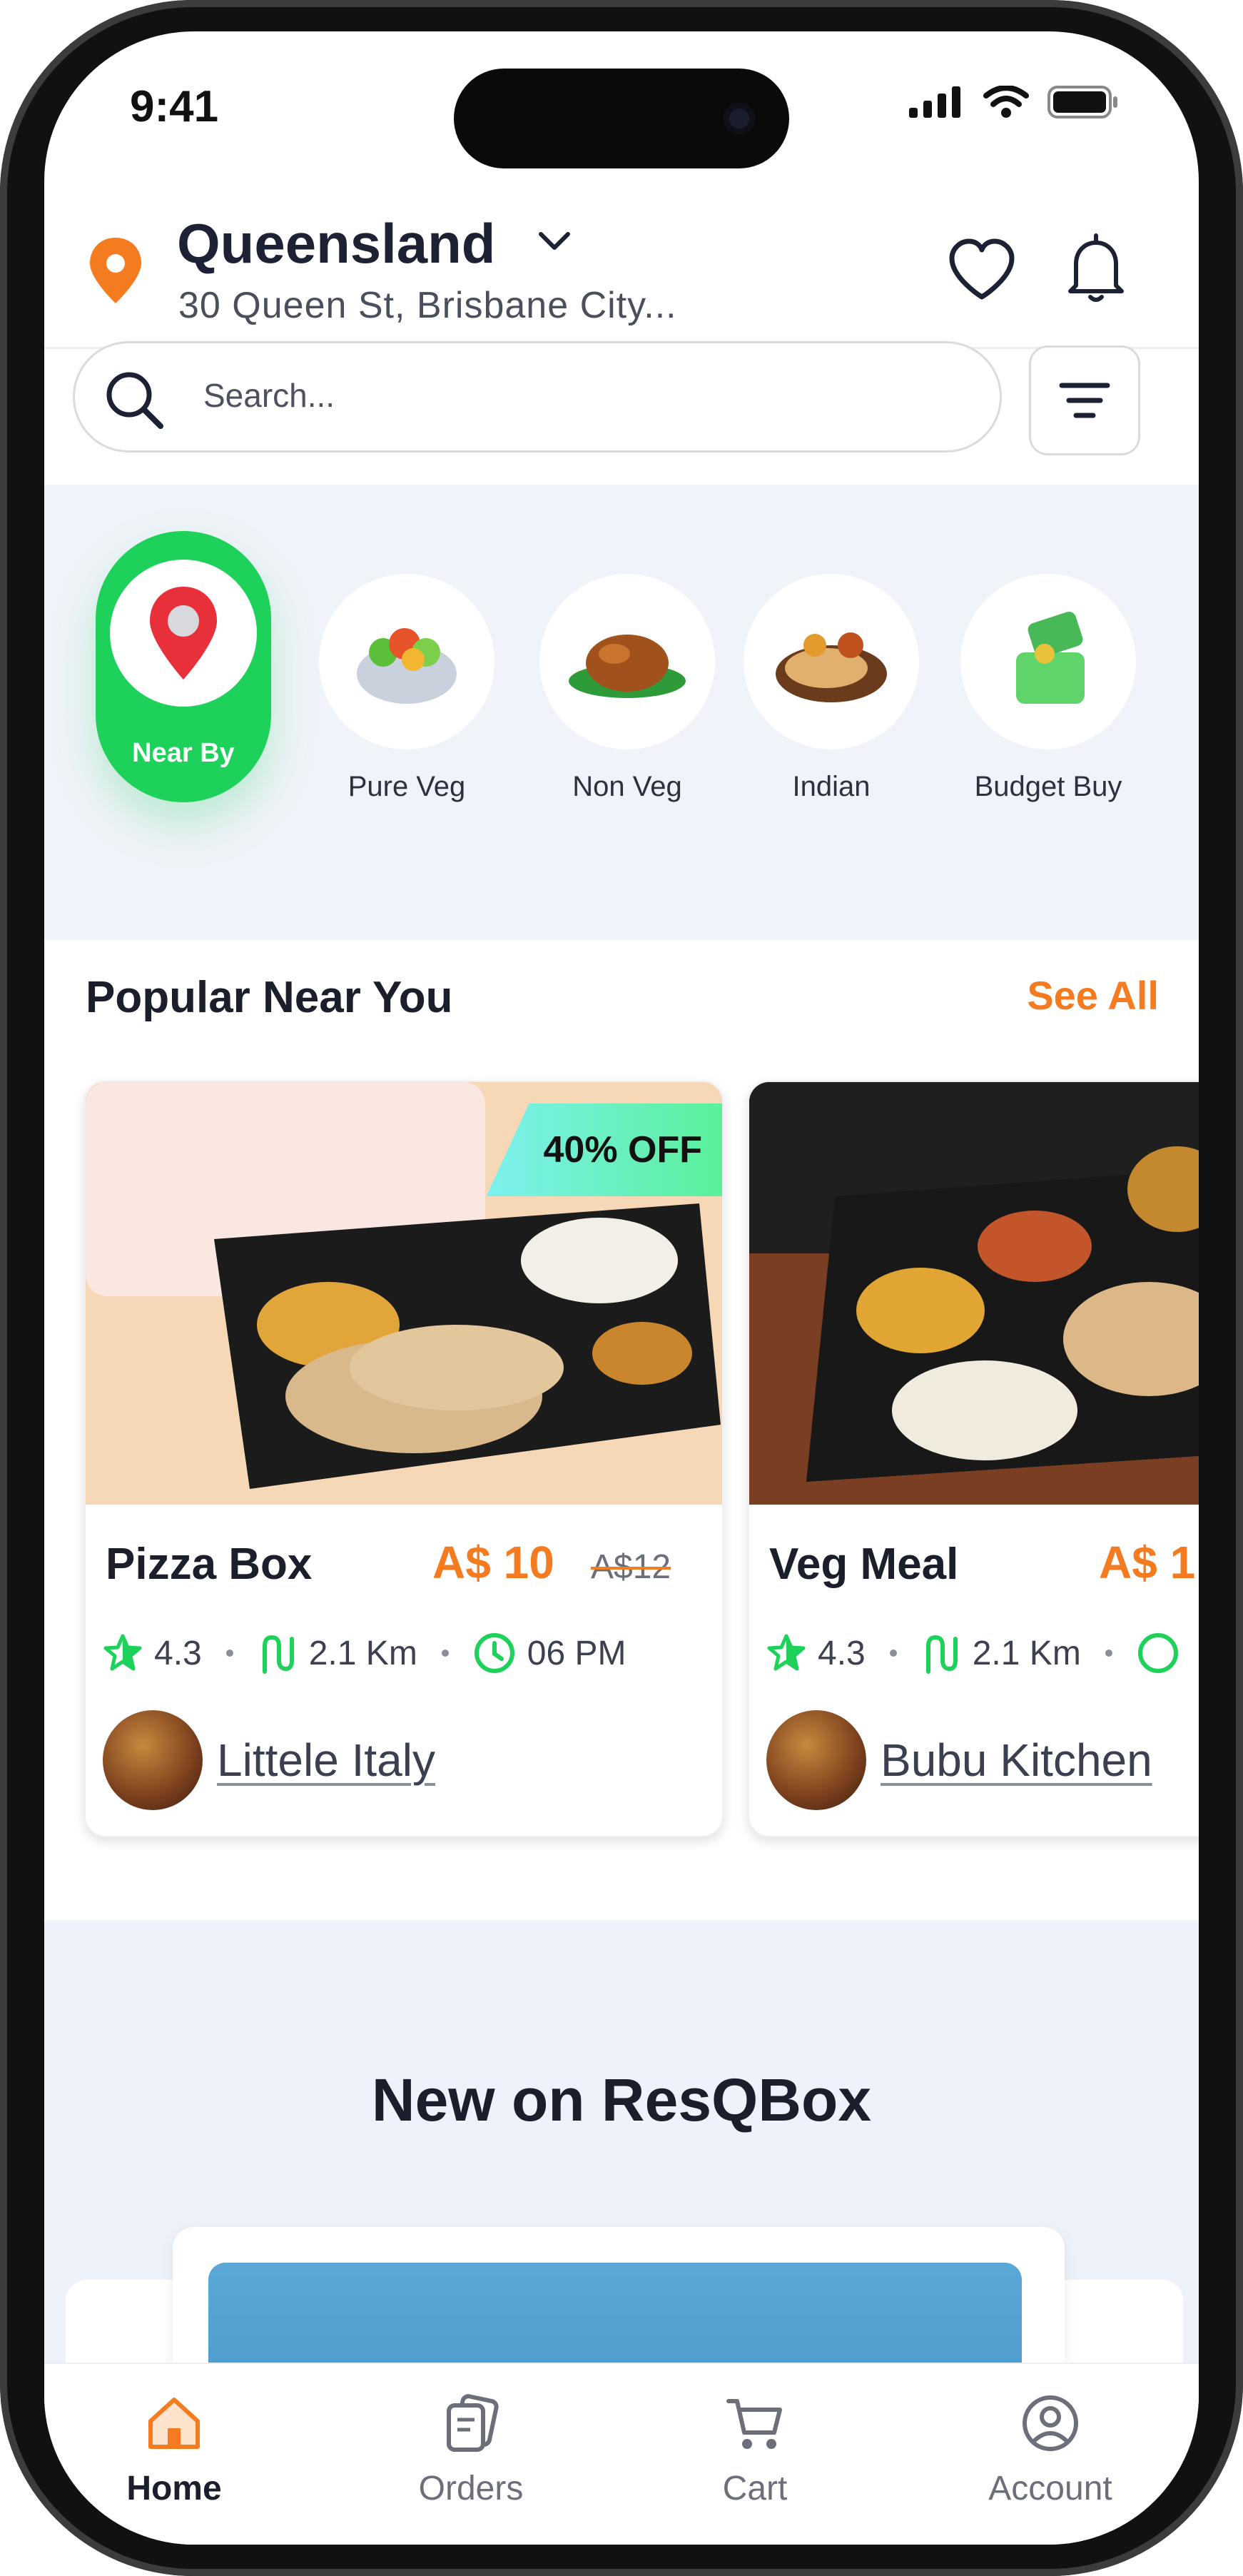  I want to click on wifi-icon, so click(1006, 102).